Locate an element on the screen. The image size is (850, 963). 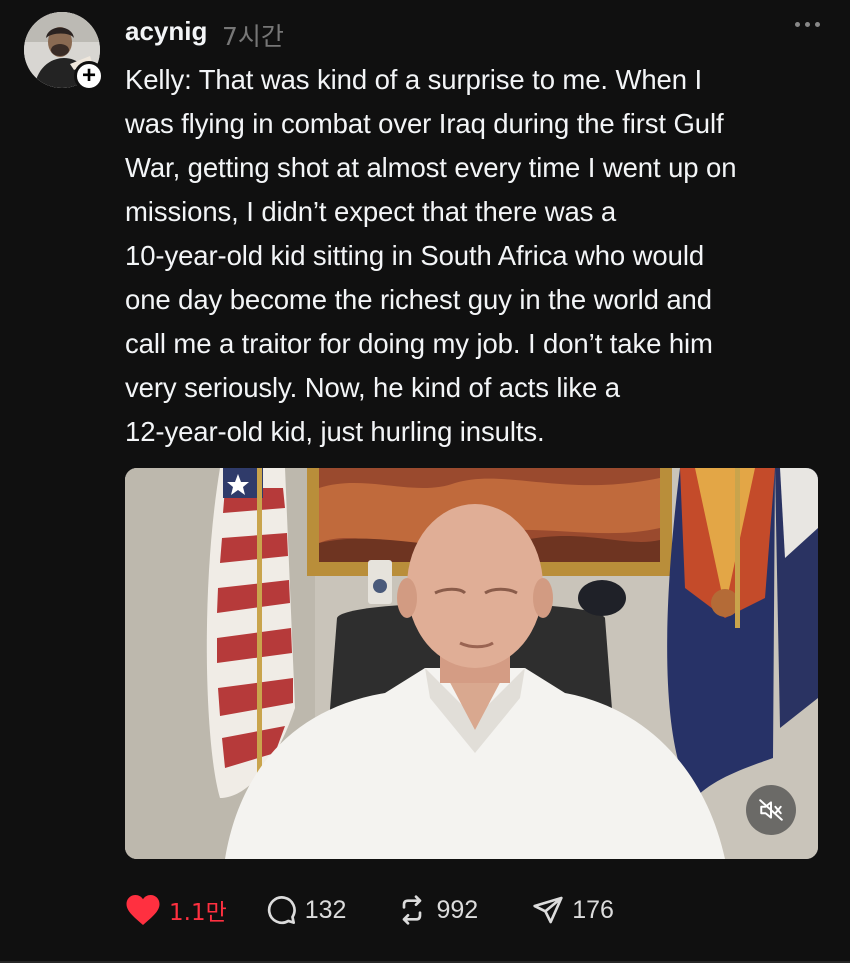
comment-icon is located at coordinates (281, 910).